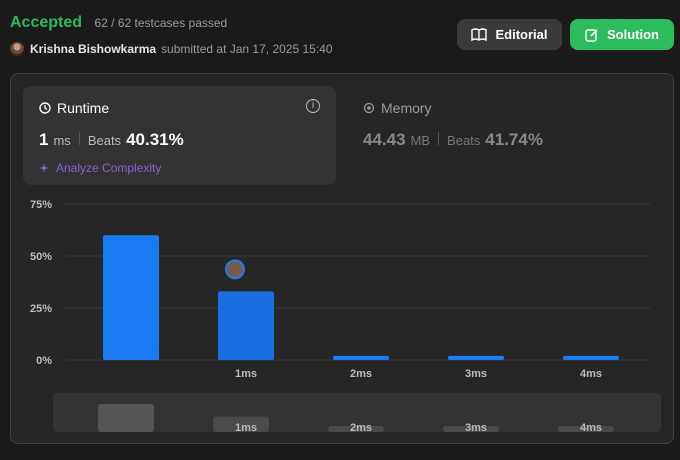  What do you see at coordinates (126, 418) in the screenshot?
I see `overview-bar` at bounding box center [126, 418].